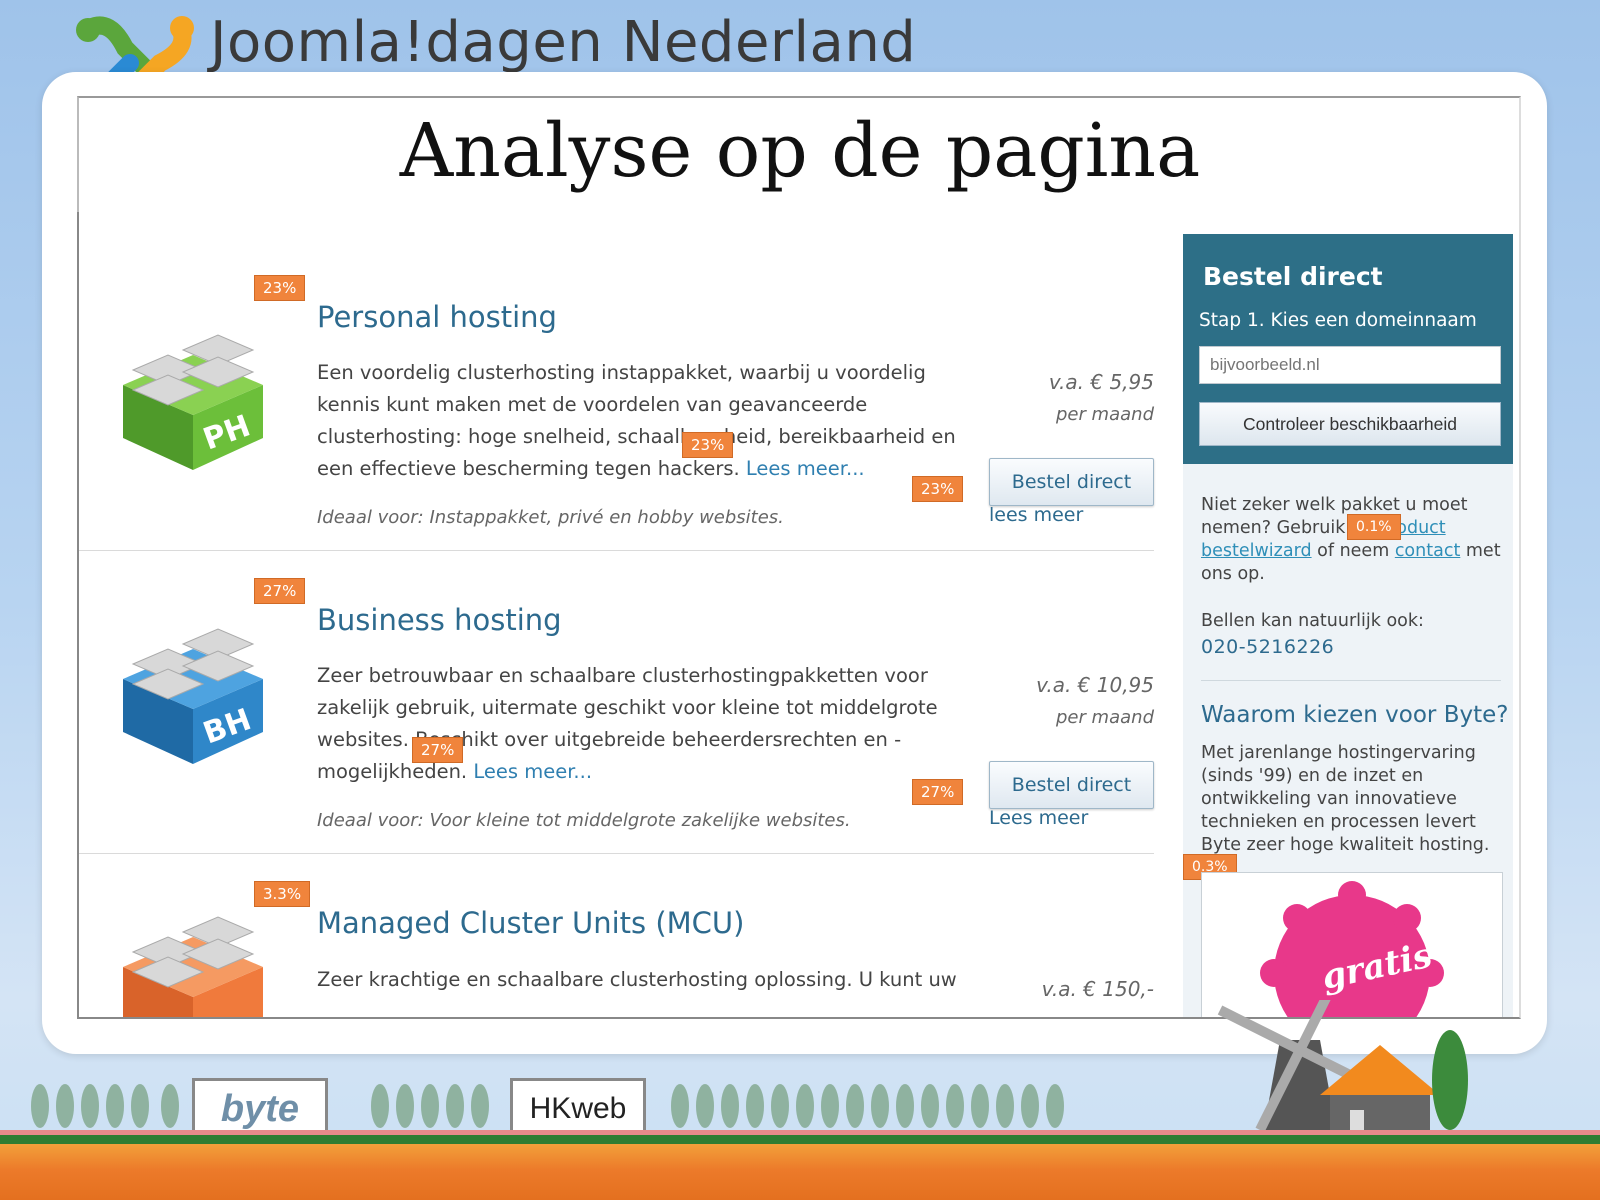  What do you see at coordinates (260, 1108) in the screenshot?
I see `sponsor-logo-byte: byte` at bounding box center [260, 1108].